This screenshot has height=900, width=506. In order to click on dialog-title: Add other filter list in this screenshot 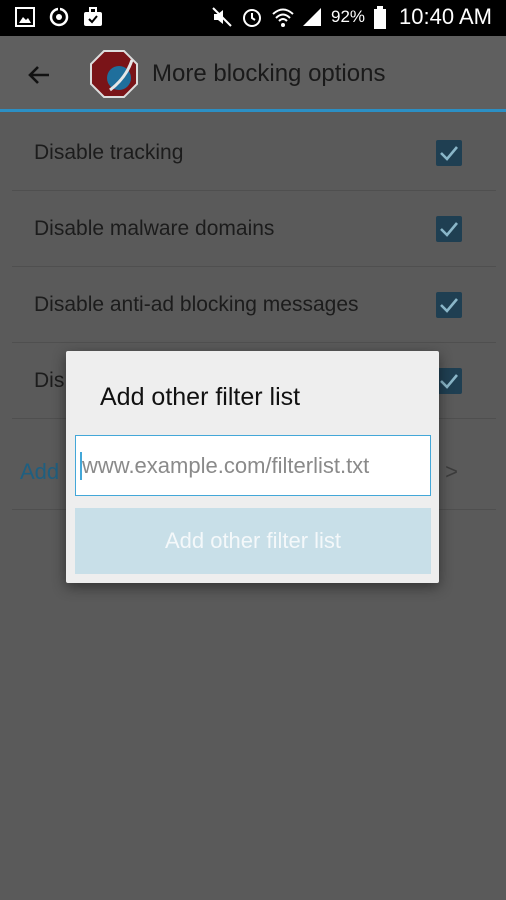, I will do `click(200, 397)`.